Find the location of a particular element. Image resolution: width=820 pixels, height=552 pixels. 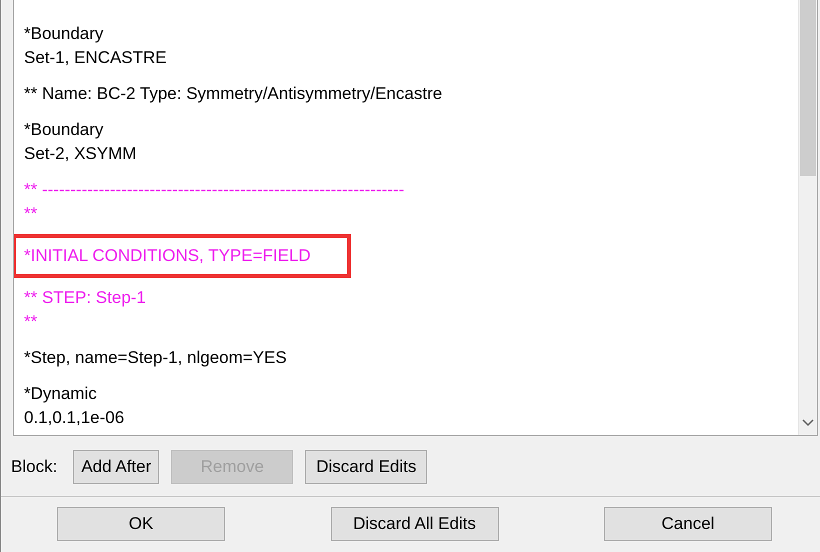

code-line: 0.1,0.1,1e-06 is located at coordinates (74, 418).